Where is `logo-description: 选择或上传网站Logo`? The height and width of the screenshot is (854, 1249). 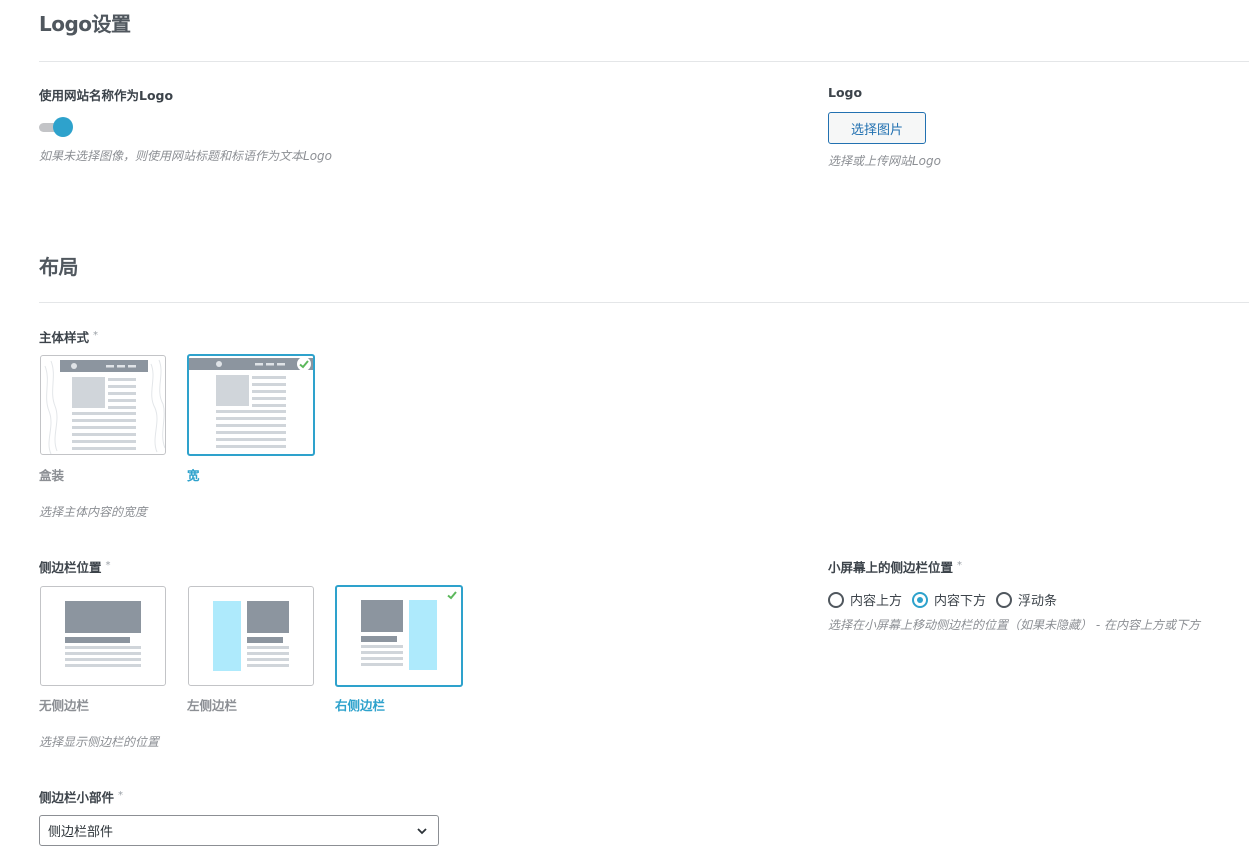
logo-description: 选择或上传网站Logo is located at coordinates (884, 161).